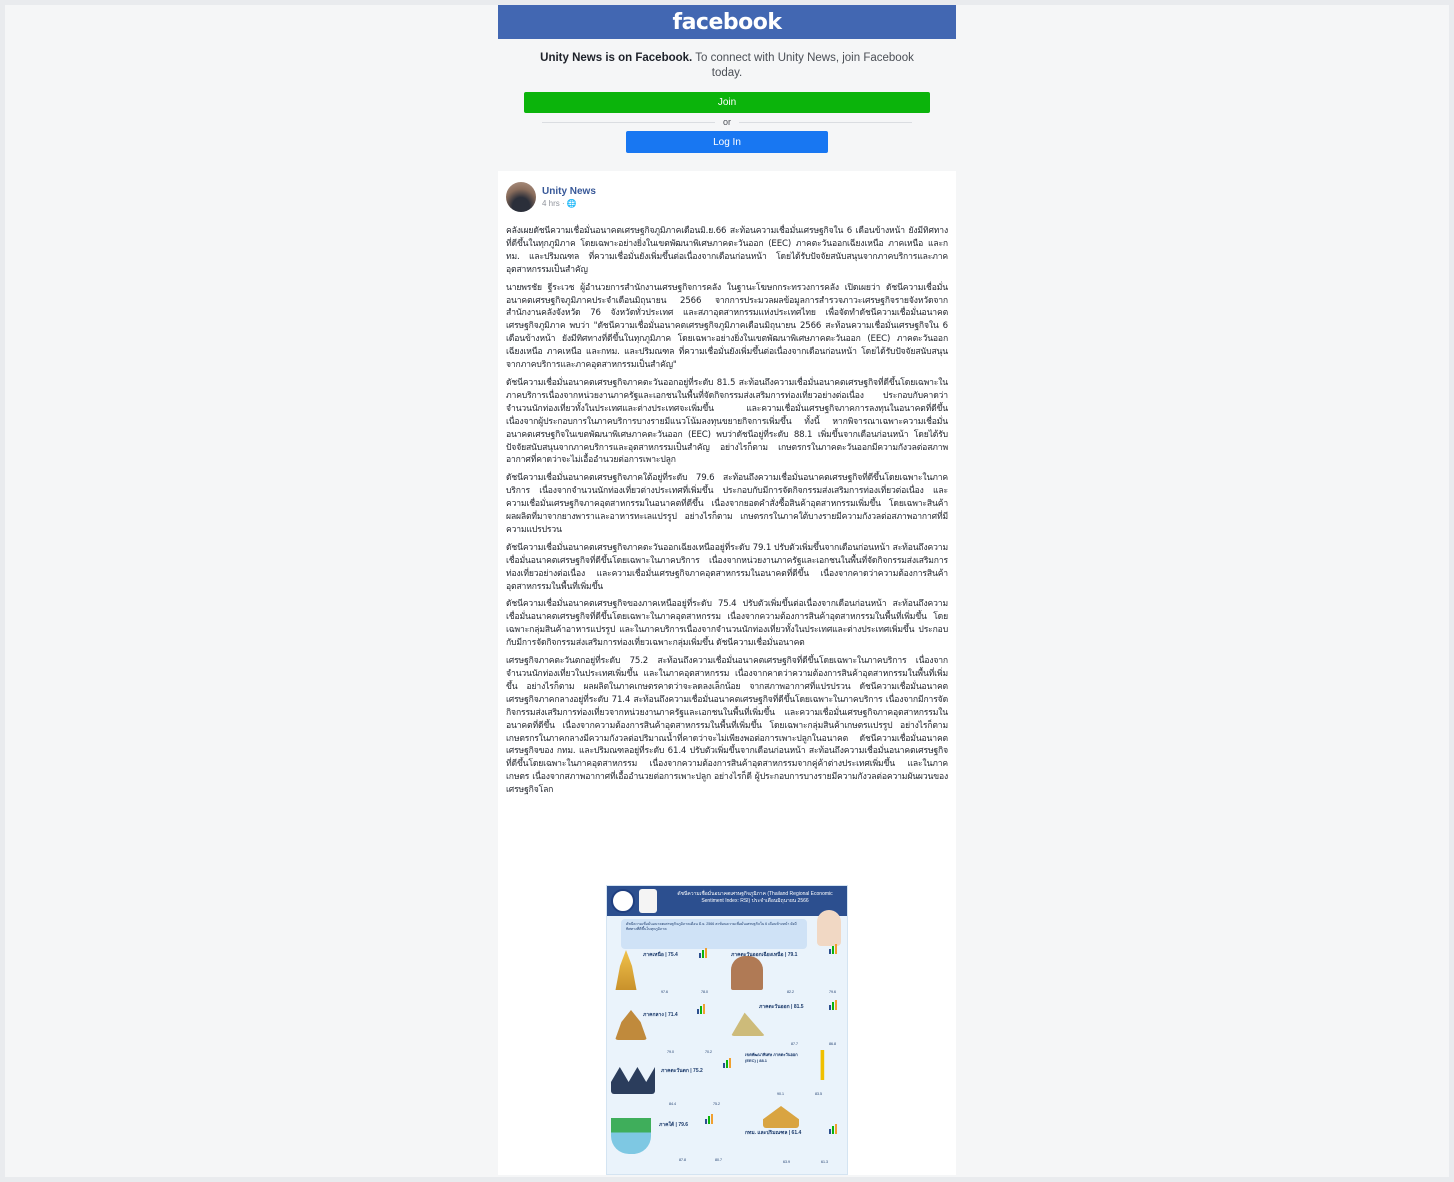 Image resolution: width=1454 pixels, height=1182 pixels. What do you see at coordinates (818, 1094) in the screenshot?
I see `region-value: 83.5` at bounding box center [818, 1094].